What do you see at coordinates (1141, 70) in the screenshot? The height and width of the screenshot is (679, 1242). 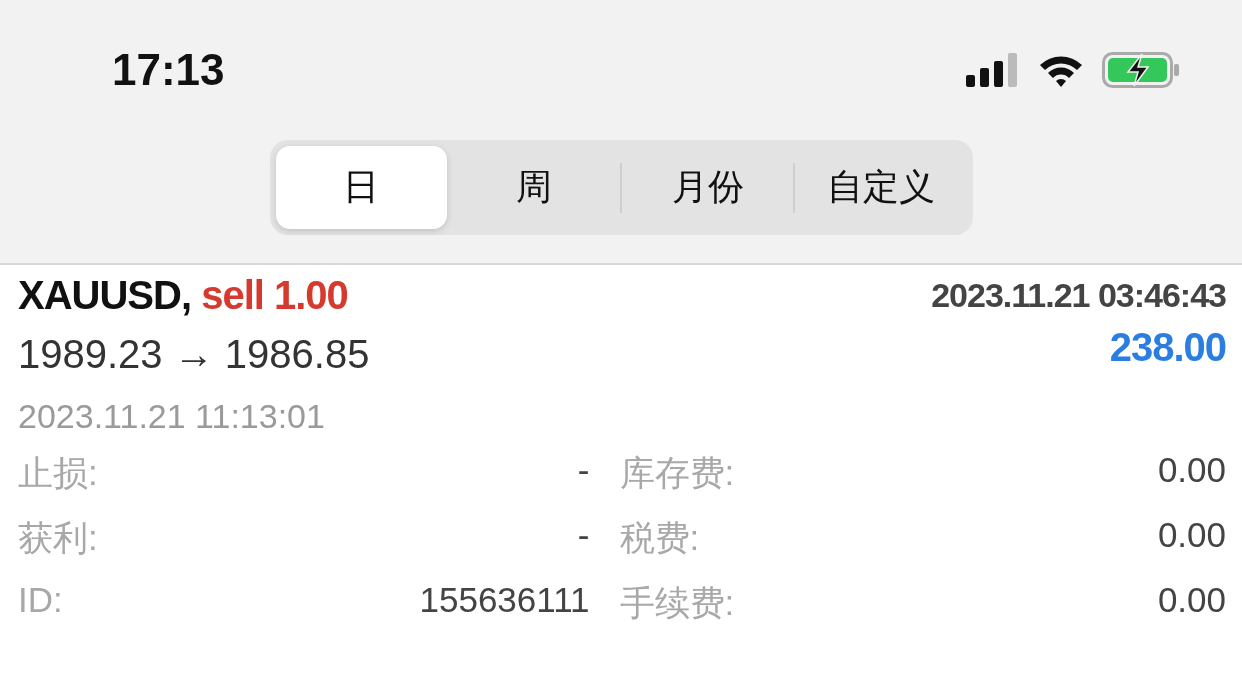 I see `battery-charging-icon` at bounding box center [1141, 70].